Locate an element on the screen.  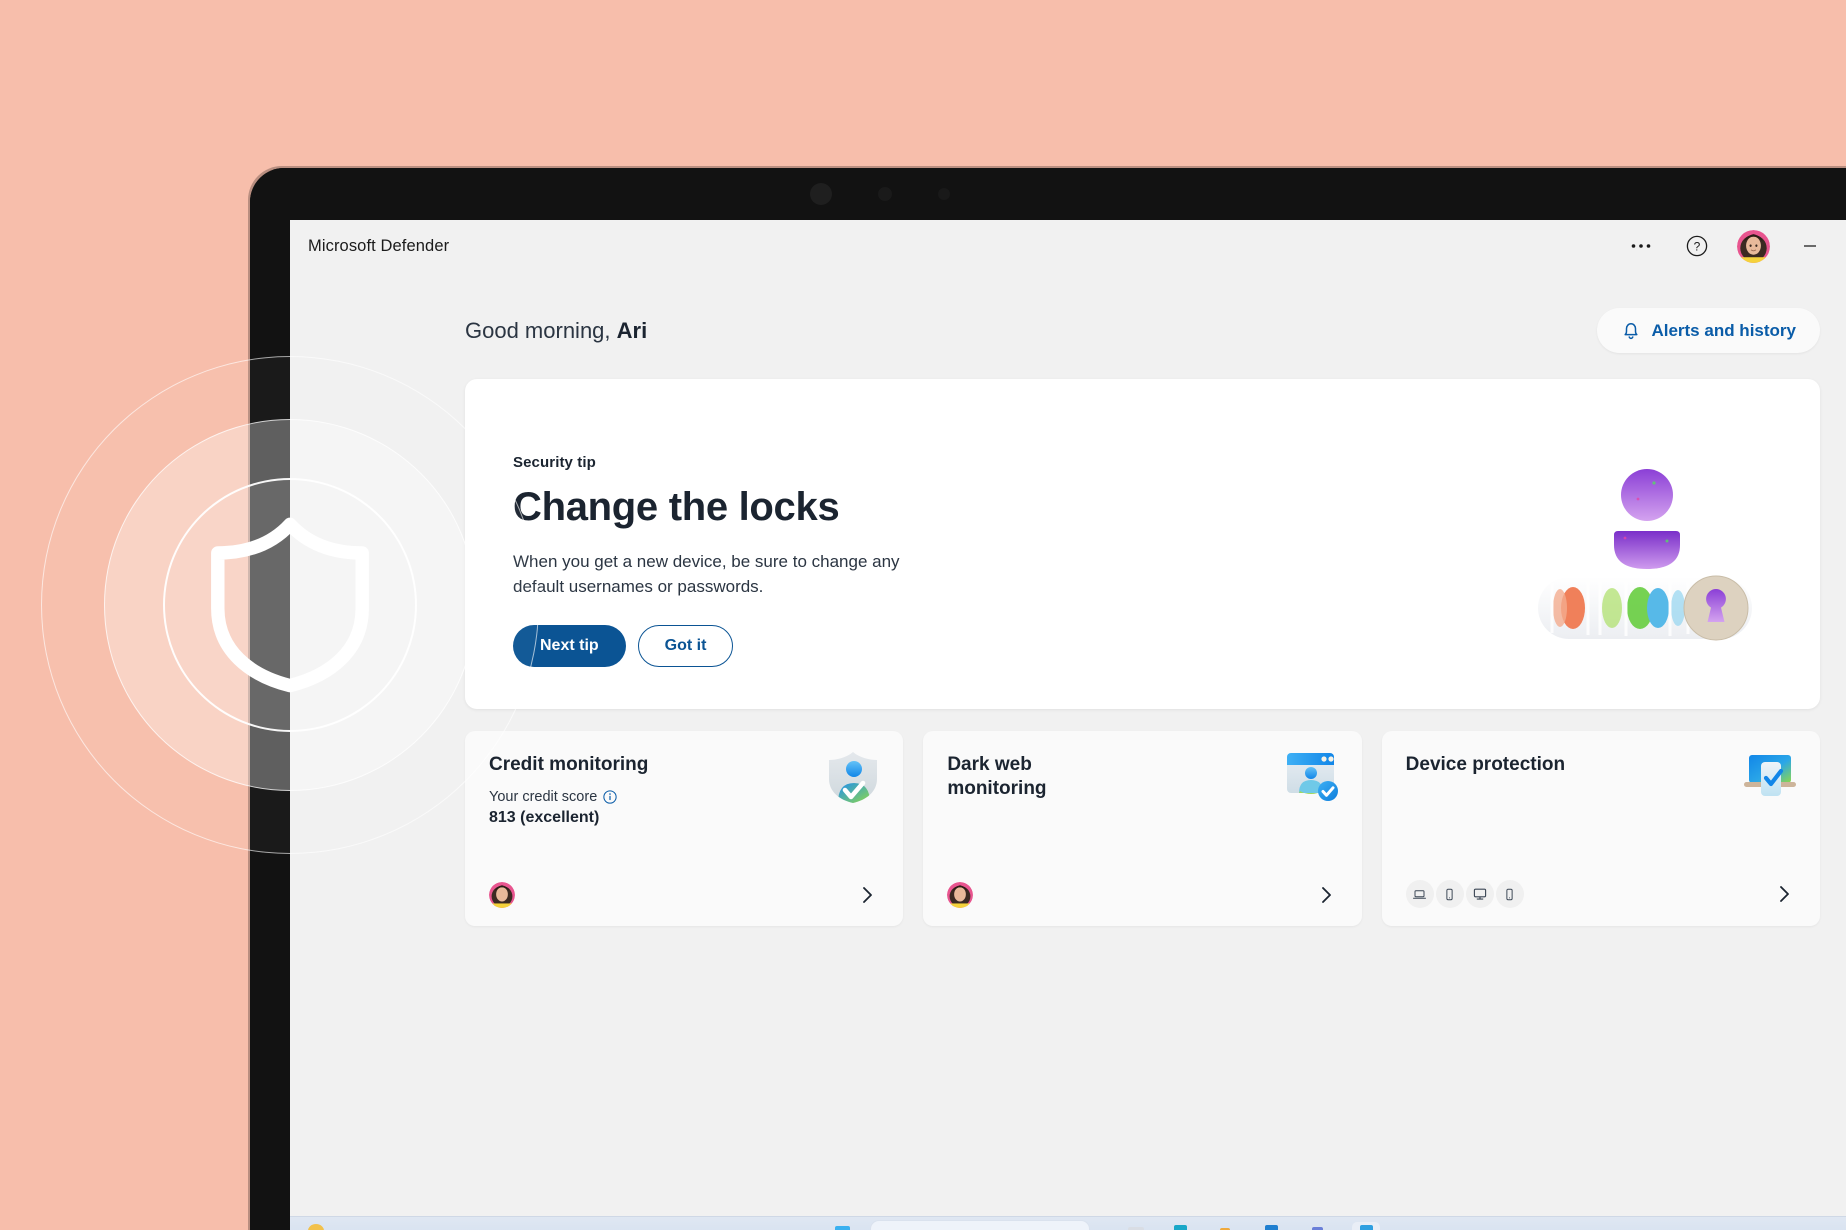
laptop-icon is located at coordinates (1420, 894).